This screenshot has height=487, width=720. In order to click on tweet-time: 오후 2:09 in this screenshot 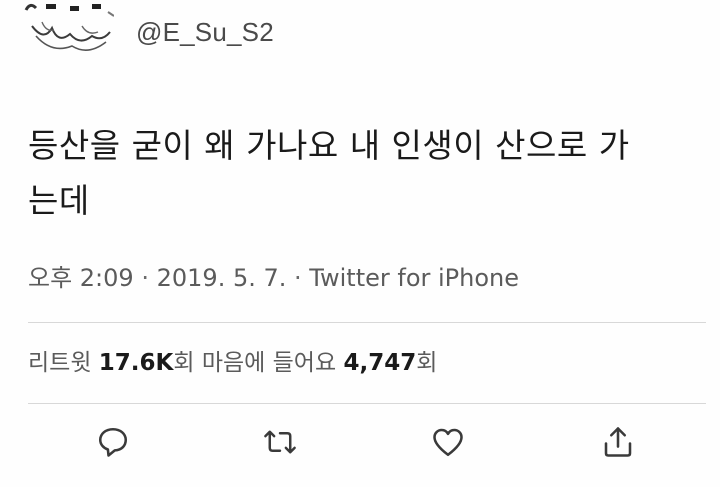, I will do `click(81, 278)`.